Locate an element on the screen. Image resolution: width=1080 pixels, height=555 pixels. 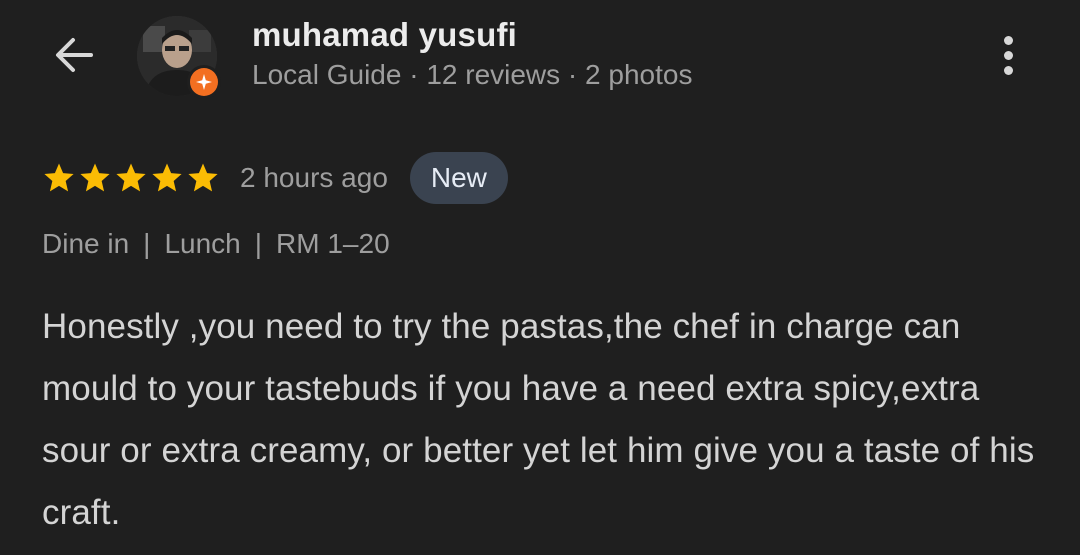
badge-circle is located at coordinates (204, 82).